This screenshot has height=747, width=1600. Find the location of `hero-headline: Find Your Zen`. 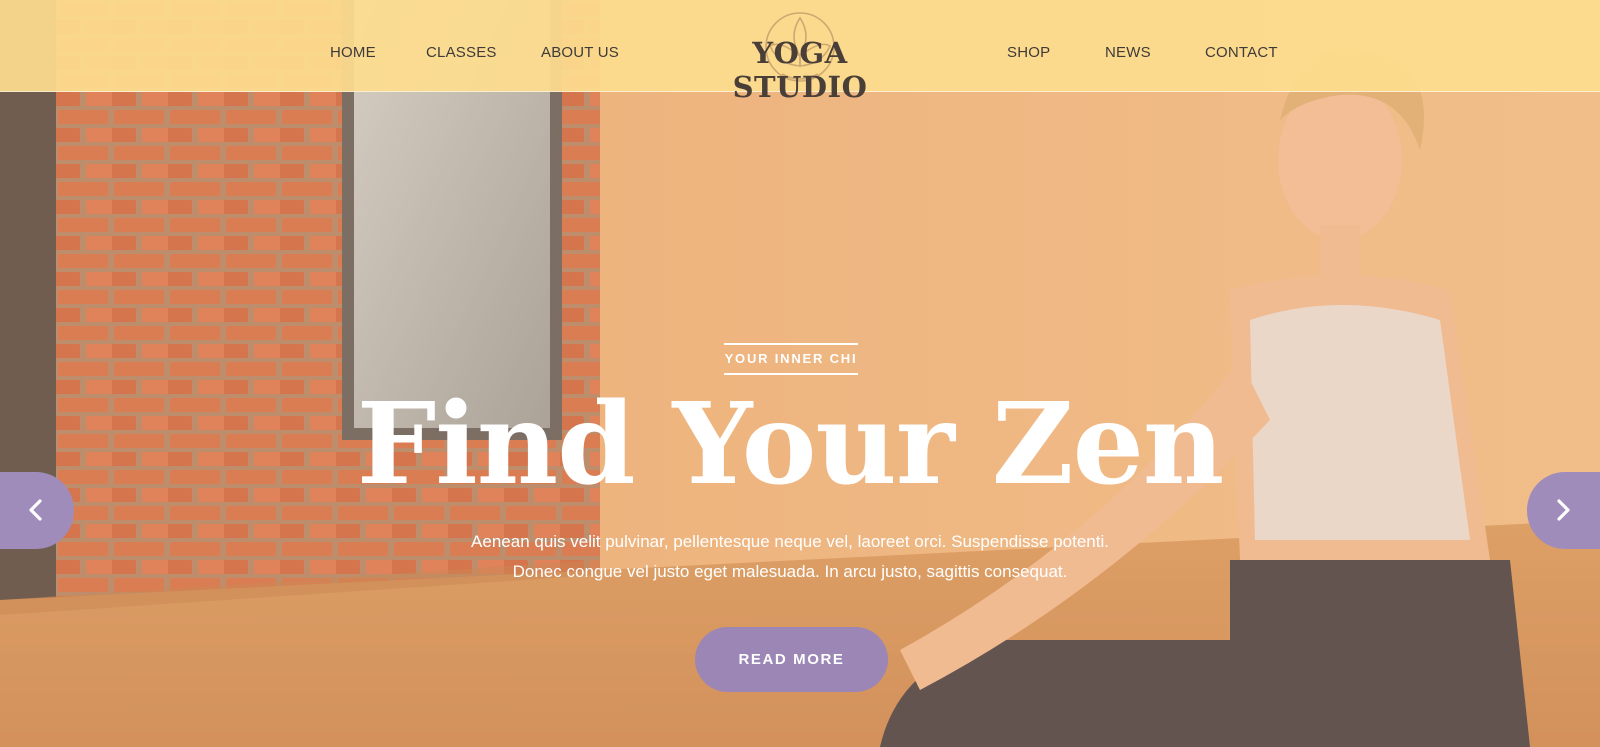

hero-headline: Find Your Zen is located at coordinates (790, 444).